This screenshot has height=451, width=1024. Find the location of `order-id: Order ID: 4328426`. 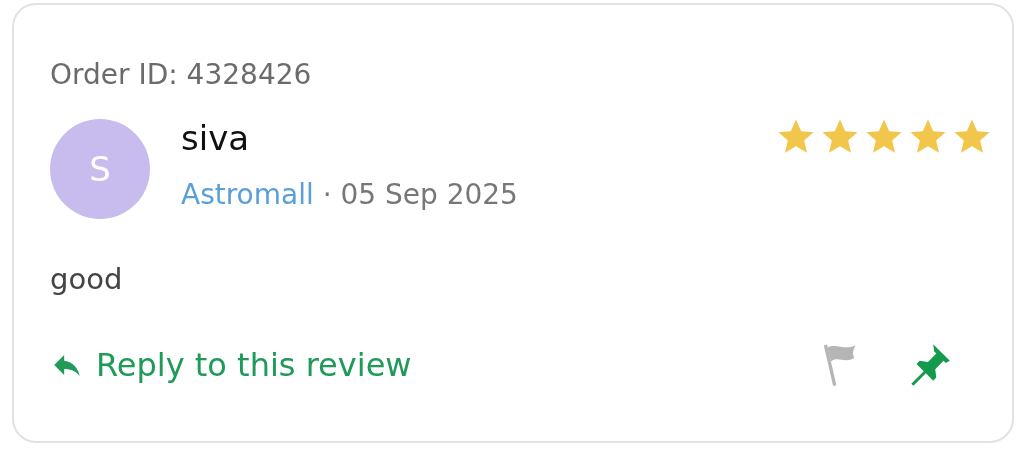

order-id: Order ID: 4328426 is located at coordinates (181, 75).